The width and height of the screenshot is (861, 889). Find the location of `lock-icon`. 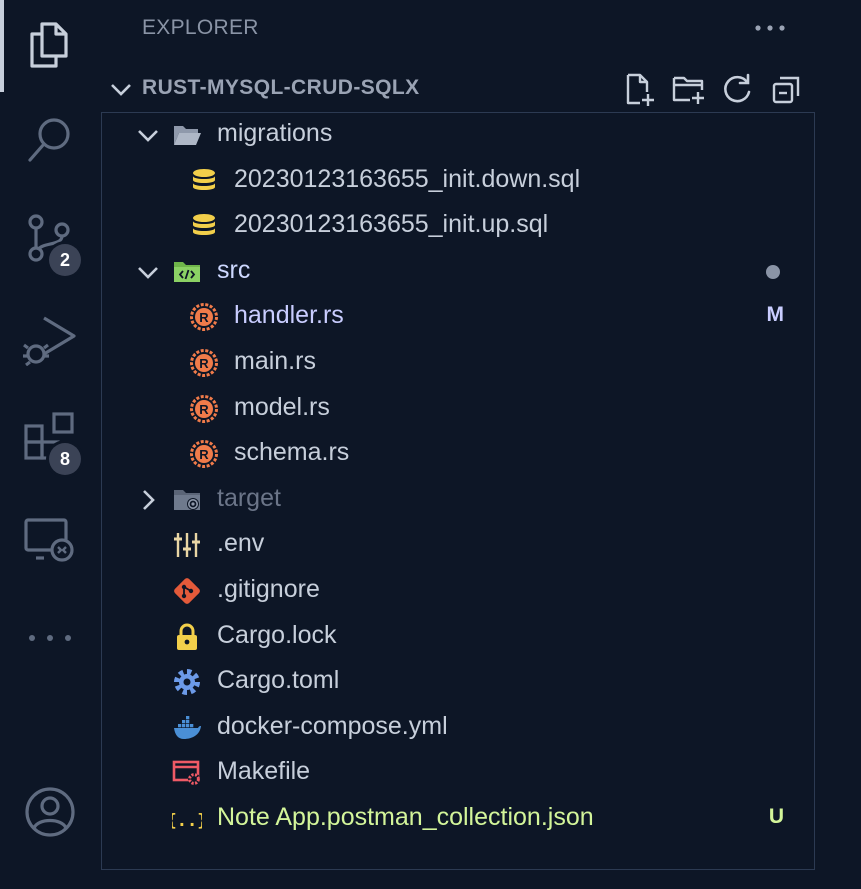

lock-icon is located at coordinates (187, 637).